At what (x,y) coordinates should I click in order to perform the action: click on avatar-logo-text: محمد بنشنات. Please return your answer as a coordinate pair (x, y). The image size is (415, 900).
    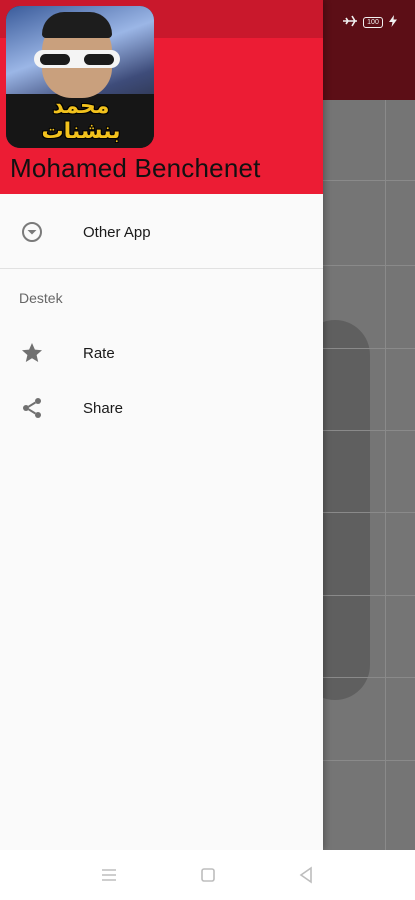
    Looking at the image, I should click on (81, 119).